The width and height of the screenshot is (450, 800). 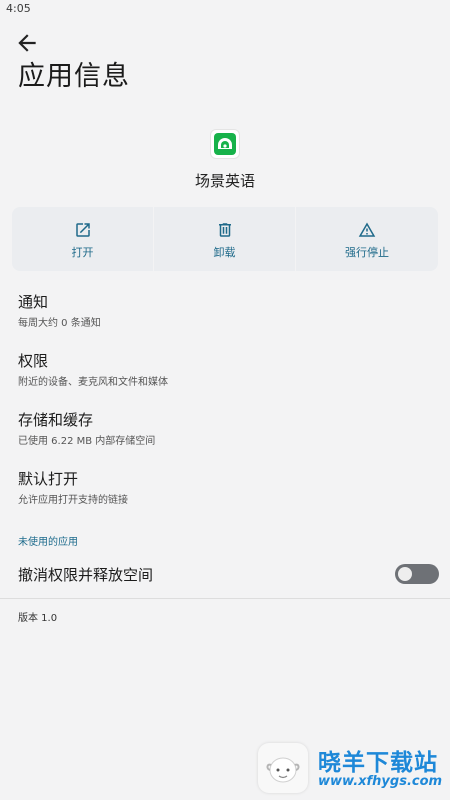 I want to click on notifications-item: 通知 每周大约 0 条通知, so click(x=225, y=319).